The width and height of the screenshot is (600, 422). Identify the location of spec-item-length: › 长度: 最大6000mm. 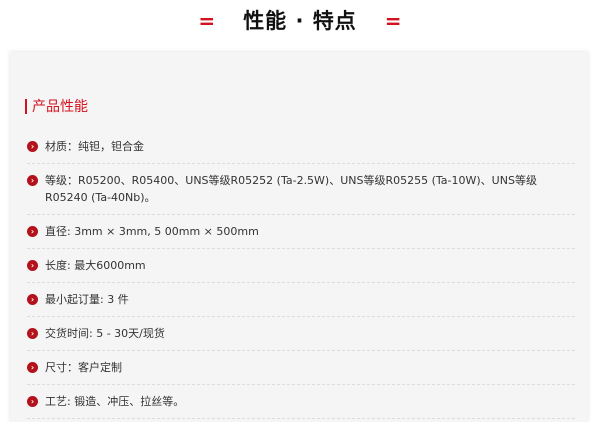
(301, 266).